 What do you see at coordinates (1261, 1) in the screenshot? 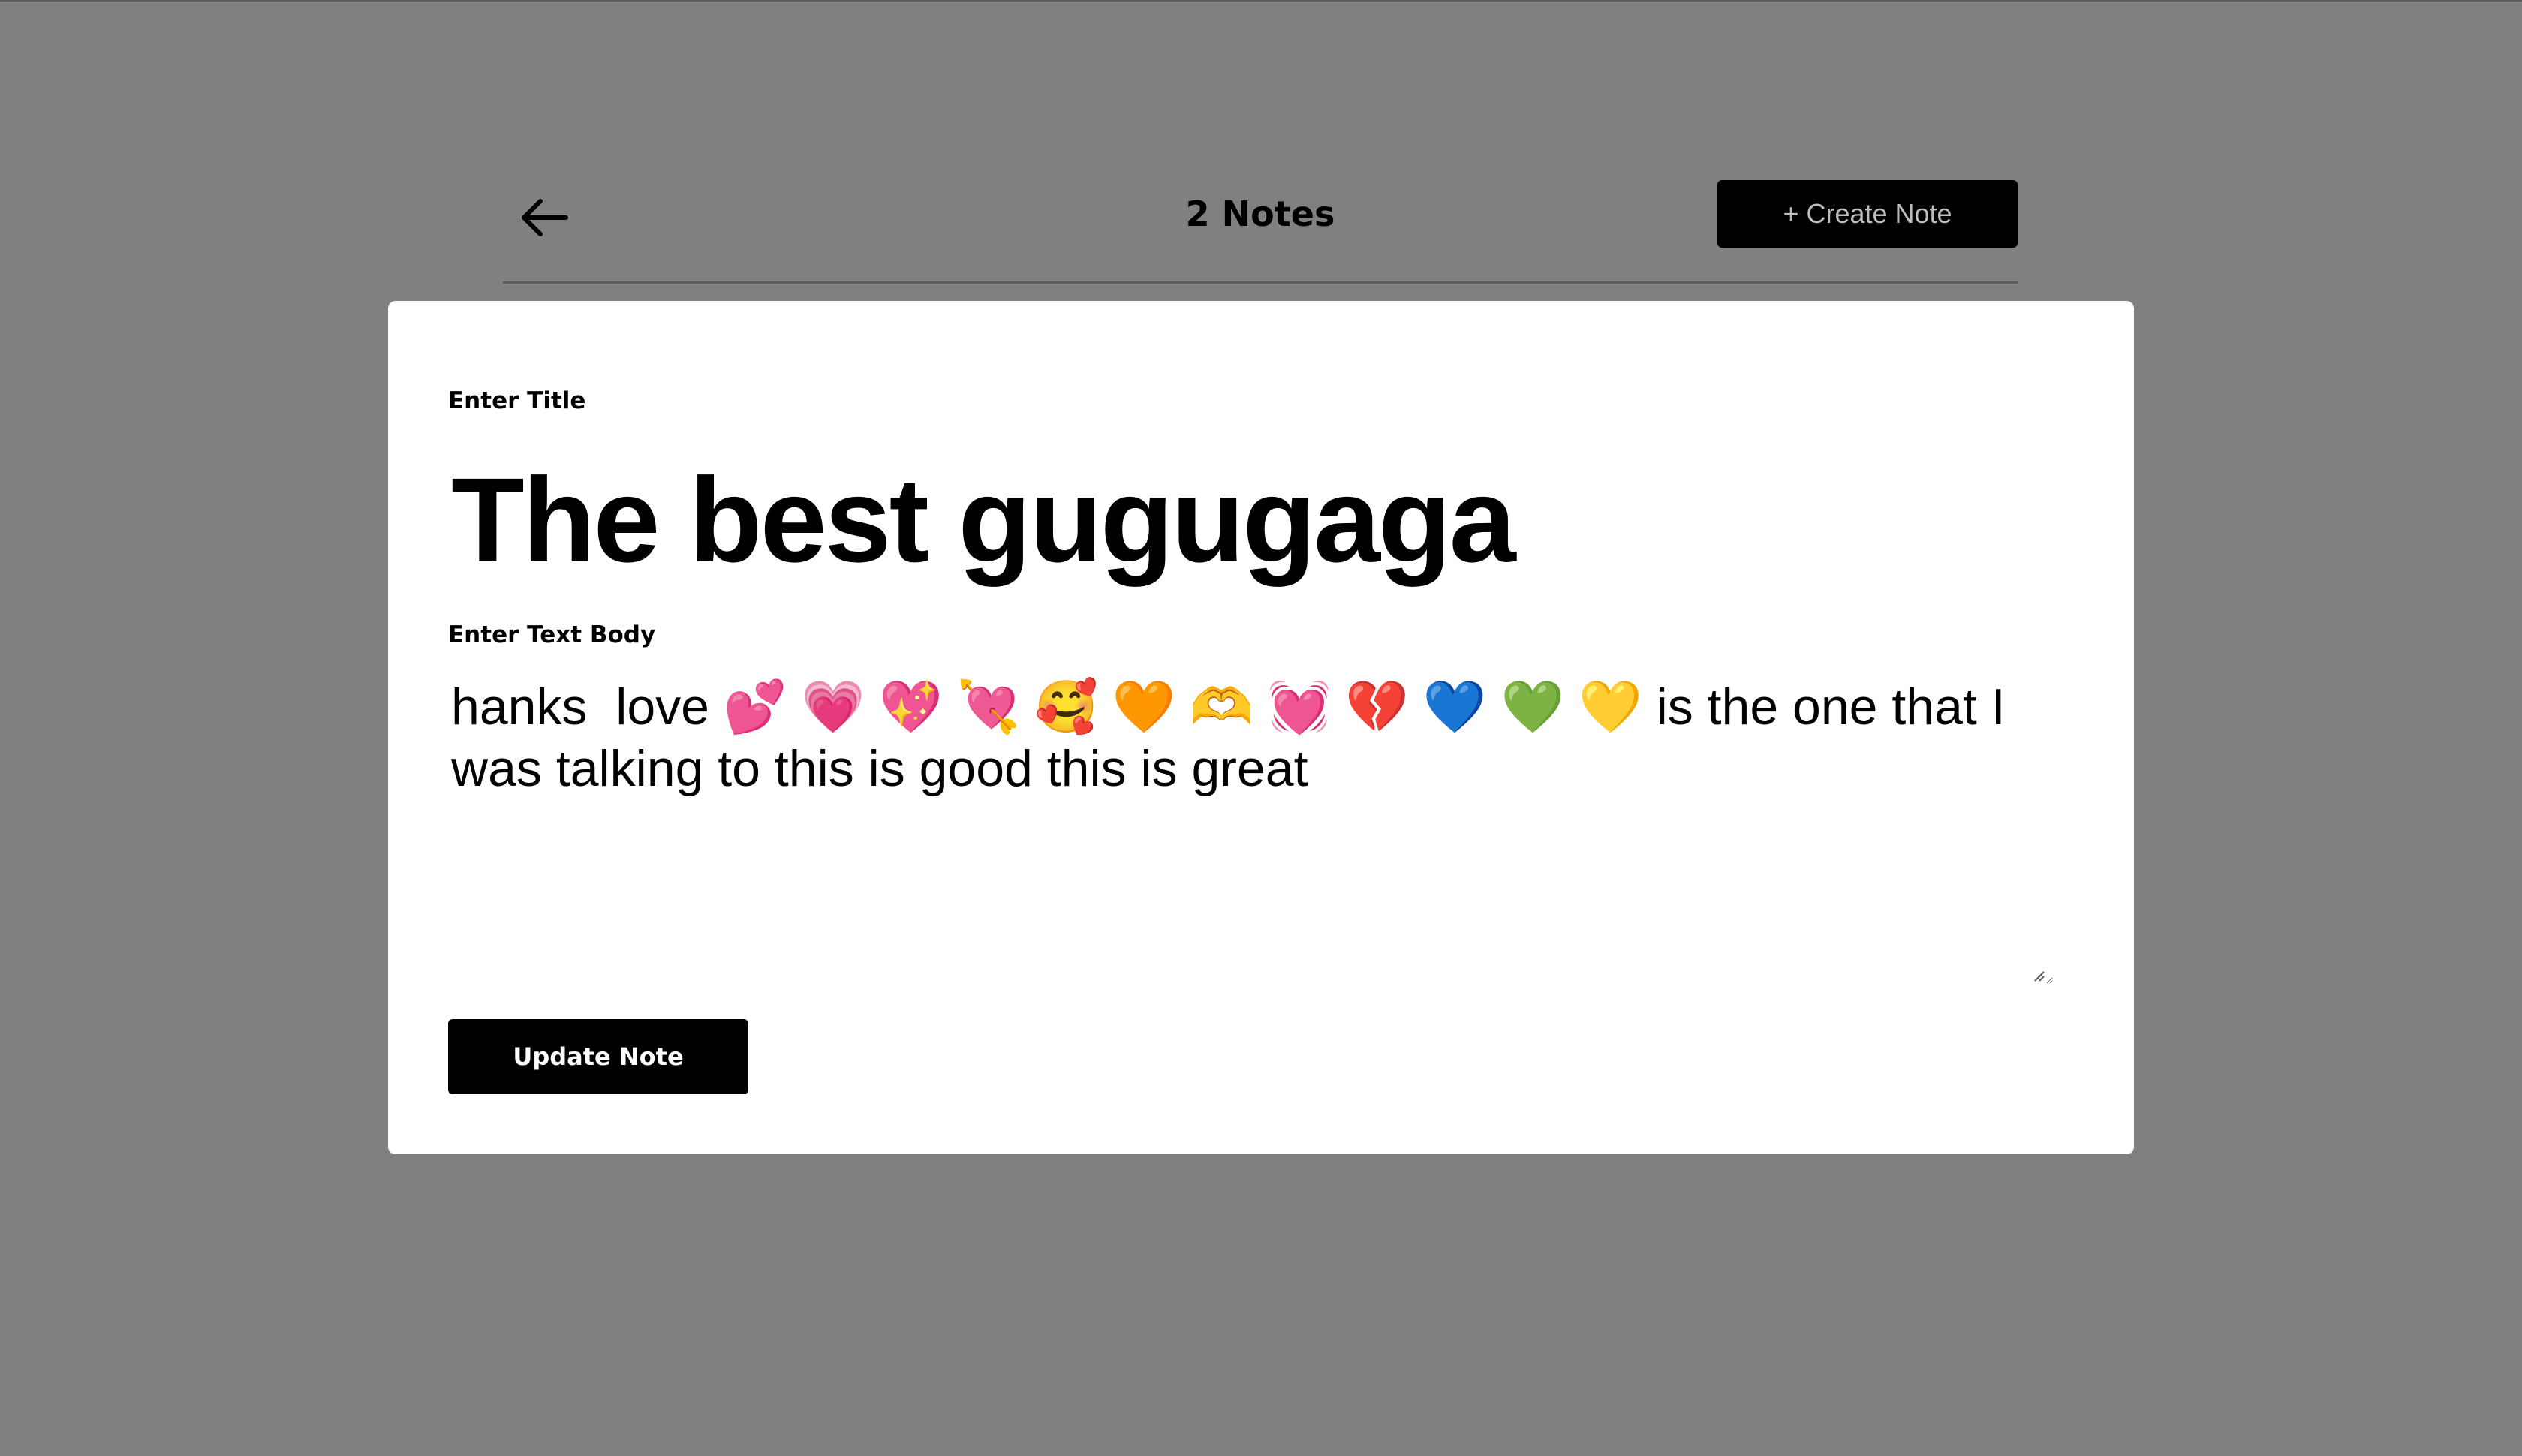
I see `top-border` at bounding box center [1261, 1].